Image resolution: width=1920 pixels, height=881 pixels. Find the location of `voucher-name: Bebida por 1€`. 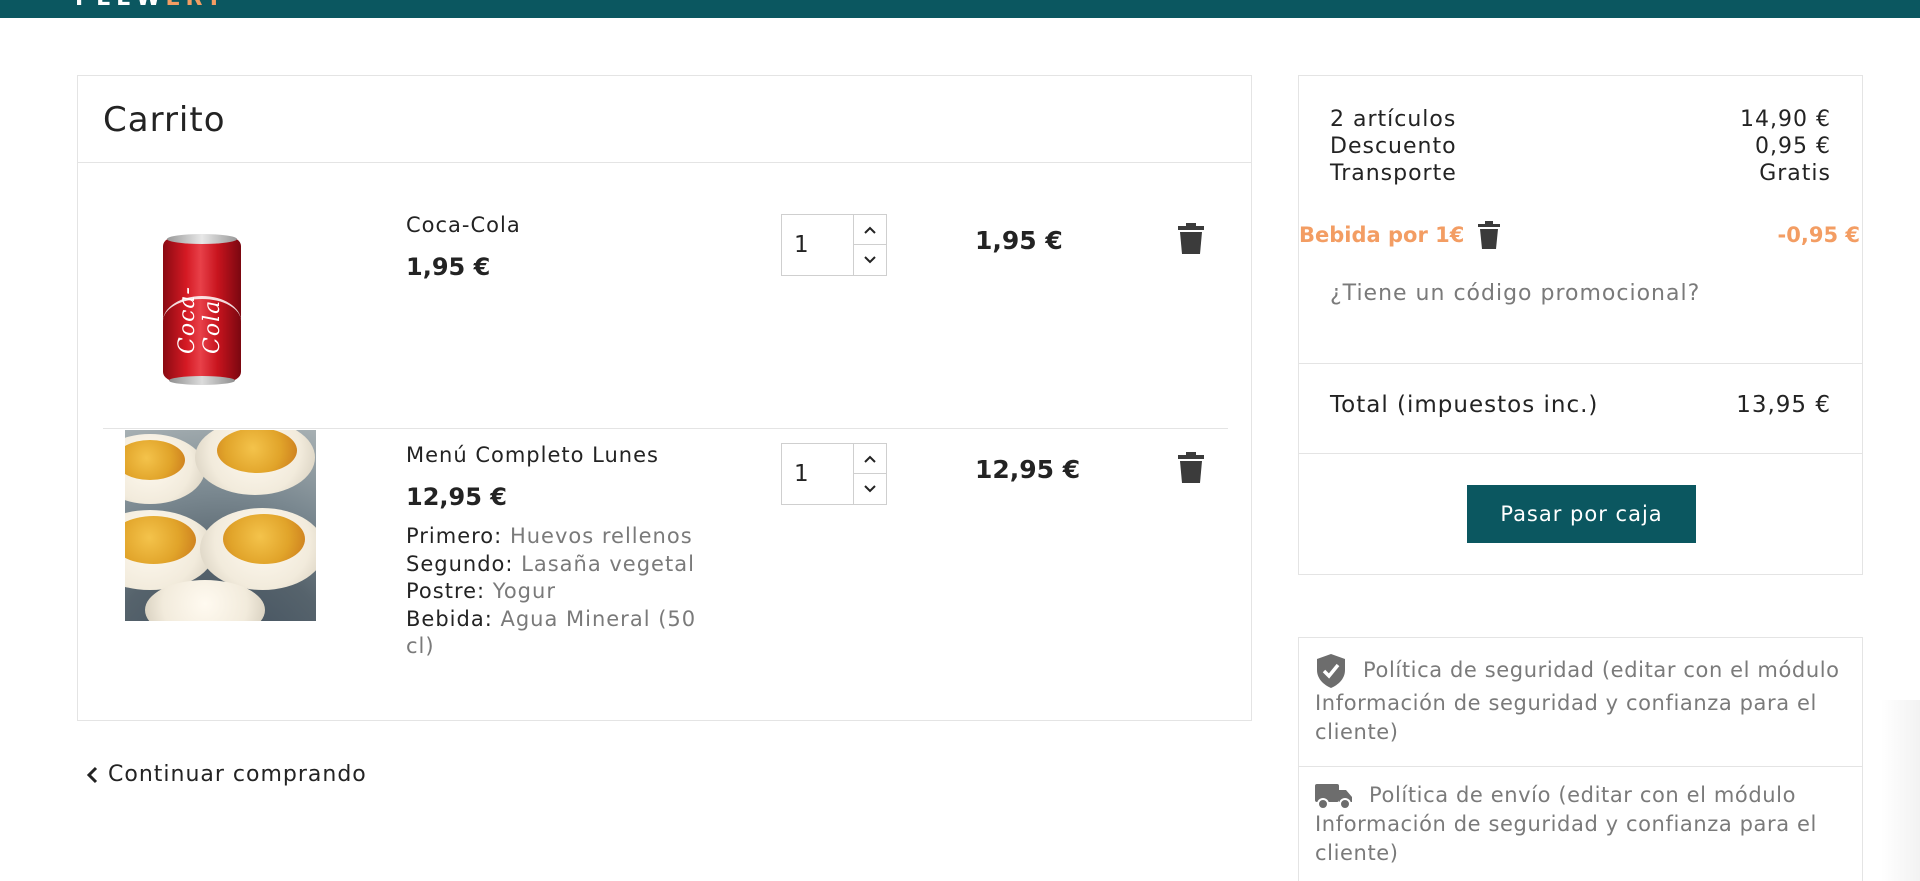

voucher-name: Bebida por 1€ is located at coordinates (1382, 235).